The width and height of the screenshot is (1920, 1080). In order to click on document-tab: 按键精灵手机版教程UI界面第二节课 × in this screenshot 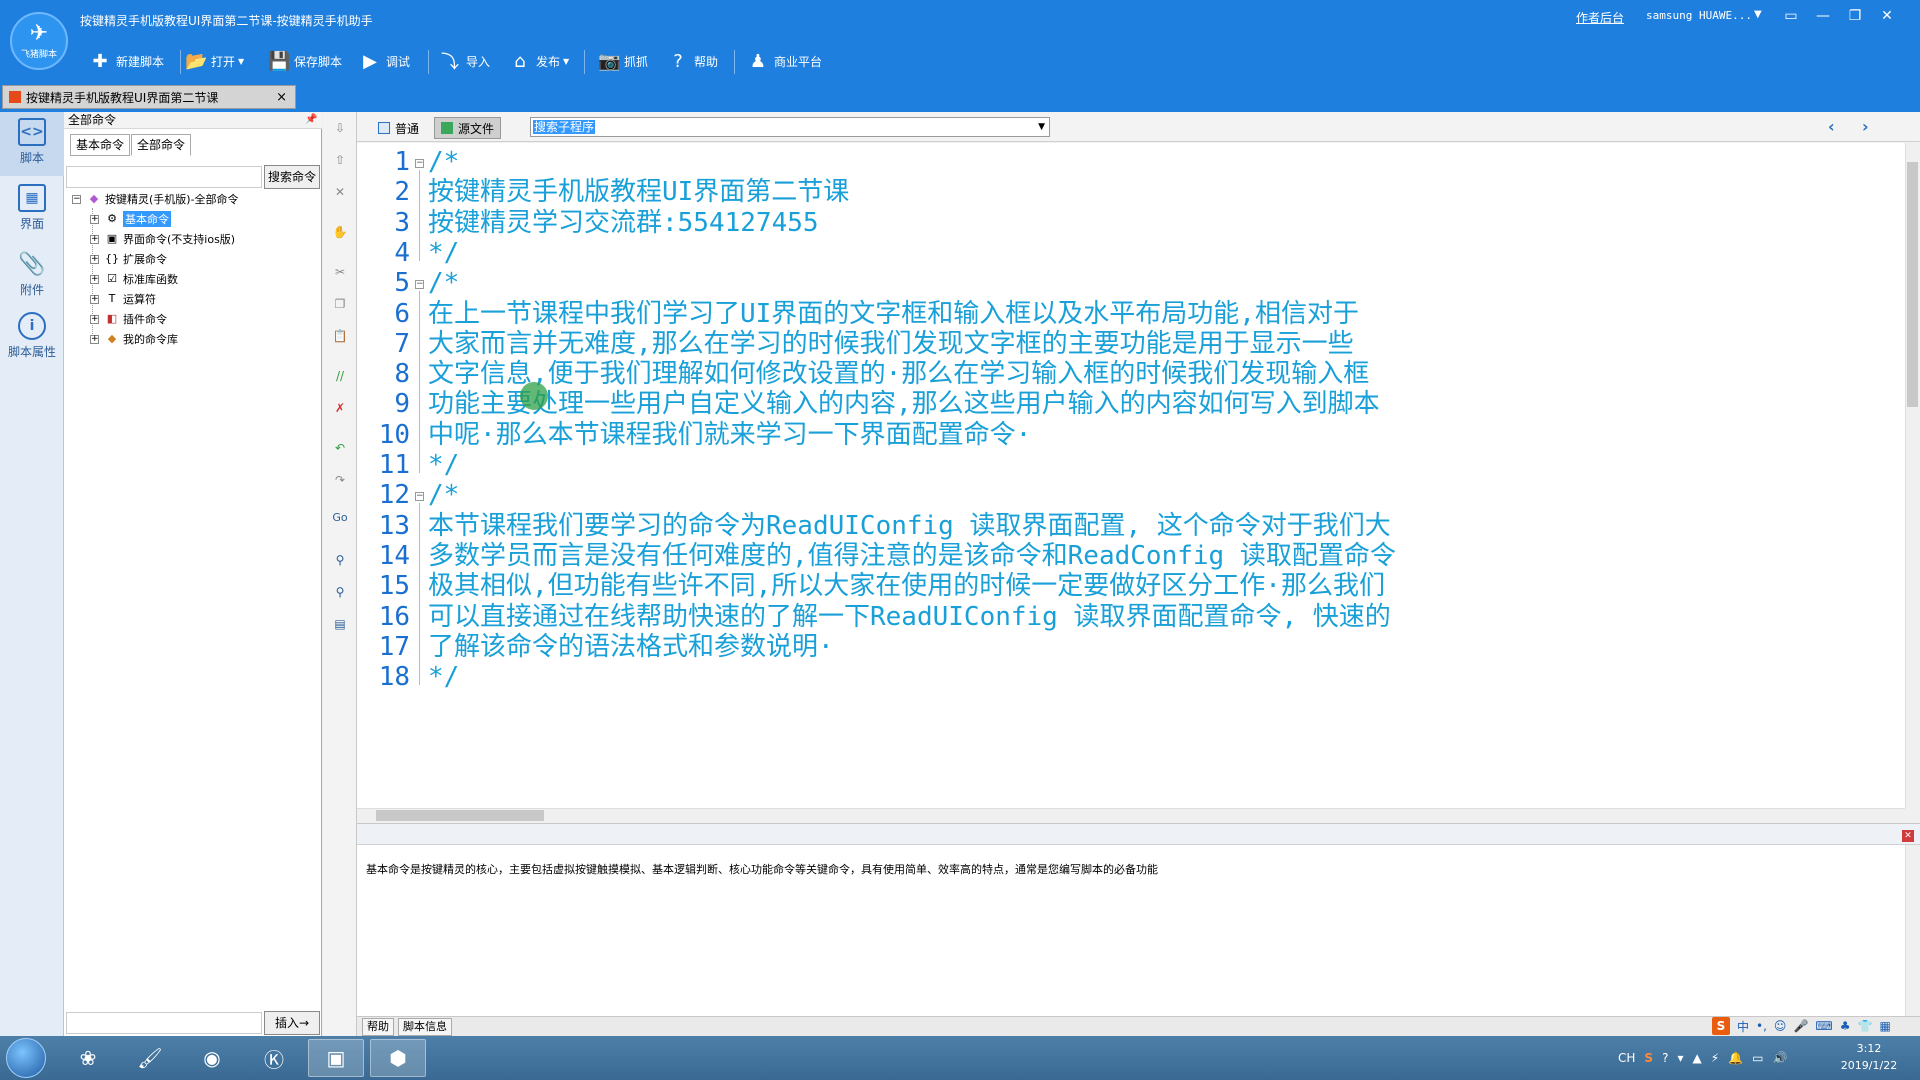, I will do `click(149, 97)`.